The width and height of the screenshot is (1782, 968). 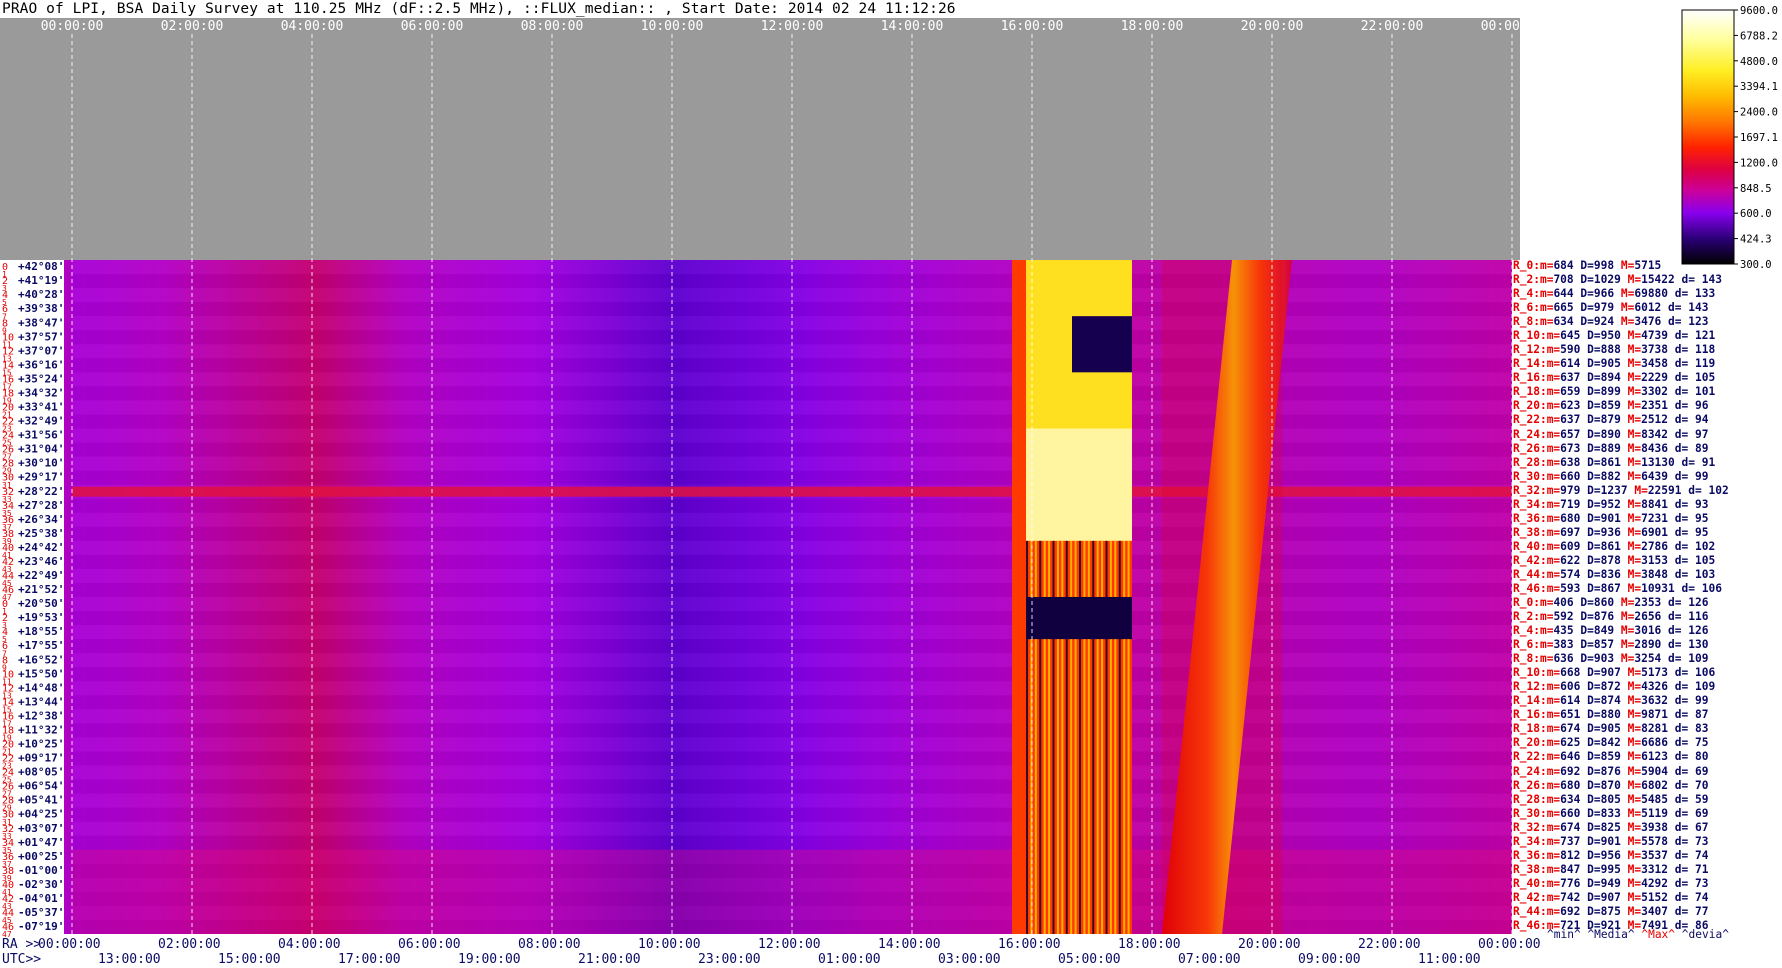 What do you see at coordinates (1610, 911) in the screenshot?
I see `stat-field: 875` at bounding box center [1610, 911].